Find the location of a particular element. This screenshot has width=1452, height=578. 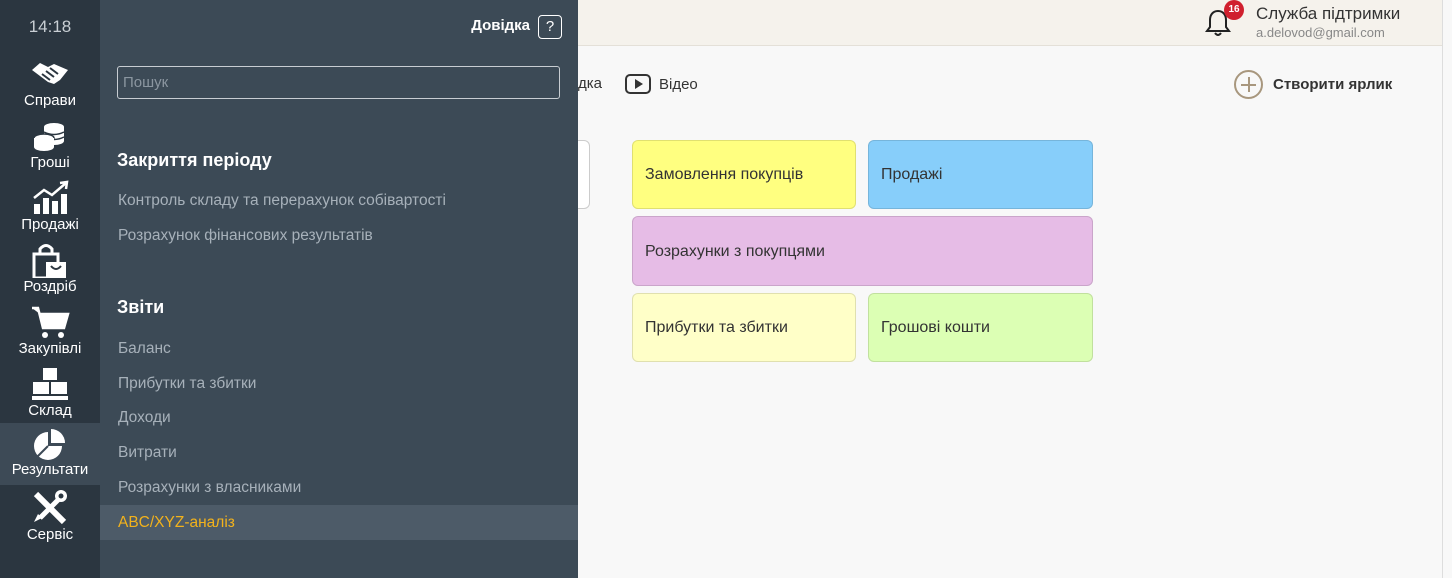

sales-chart-icon is located at coordinates (51, 197).